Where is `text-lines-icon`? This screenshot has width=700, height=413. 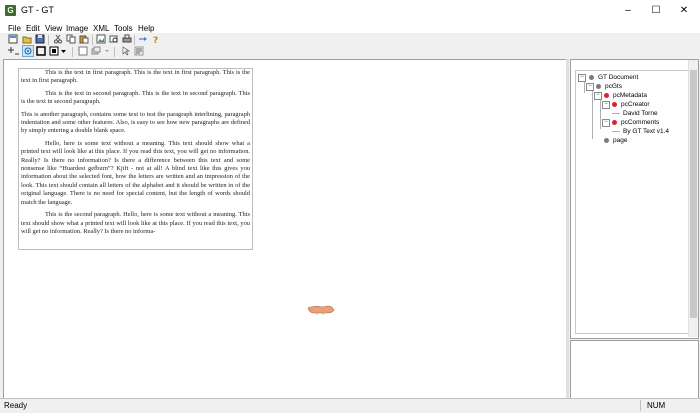 text-lines-icon is located at coordinates (139, 51).